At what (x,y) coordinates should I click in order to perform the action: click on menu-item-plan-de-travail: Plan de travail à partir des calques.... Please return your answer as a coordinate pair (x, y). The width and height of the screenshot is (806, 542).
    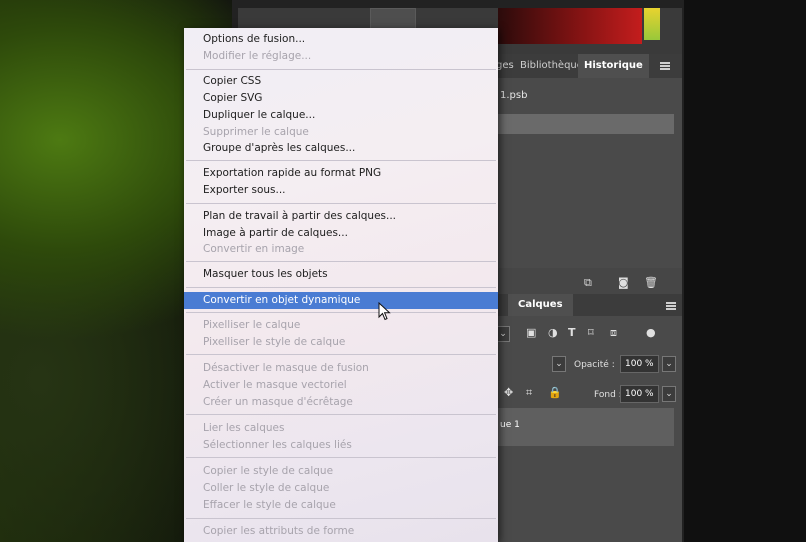
    Looking at the image, I should click on (341, 216).